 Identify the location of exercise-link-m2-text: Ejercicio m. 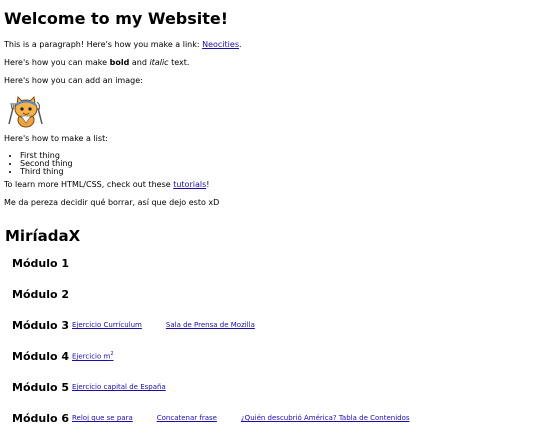
(91, 356).